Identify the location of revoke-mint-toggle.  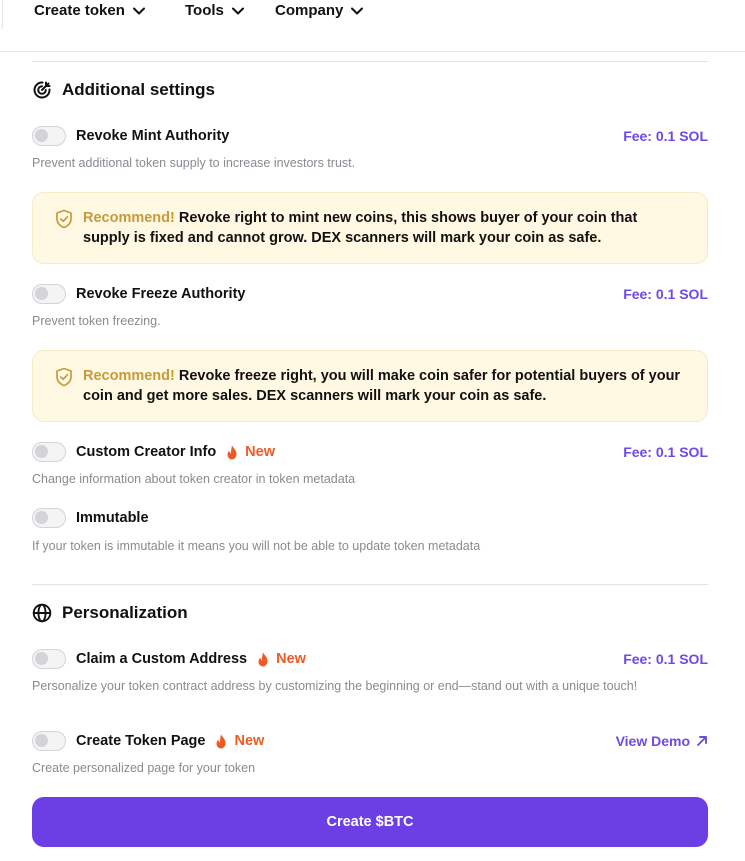
(49, 136).